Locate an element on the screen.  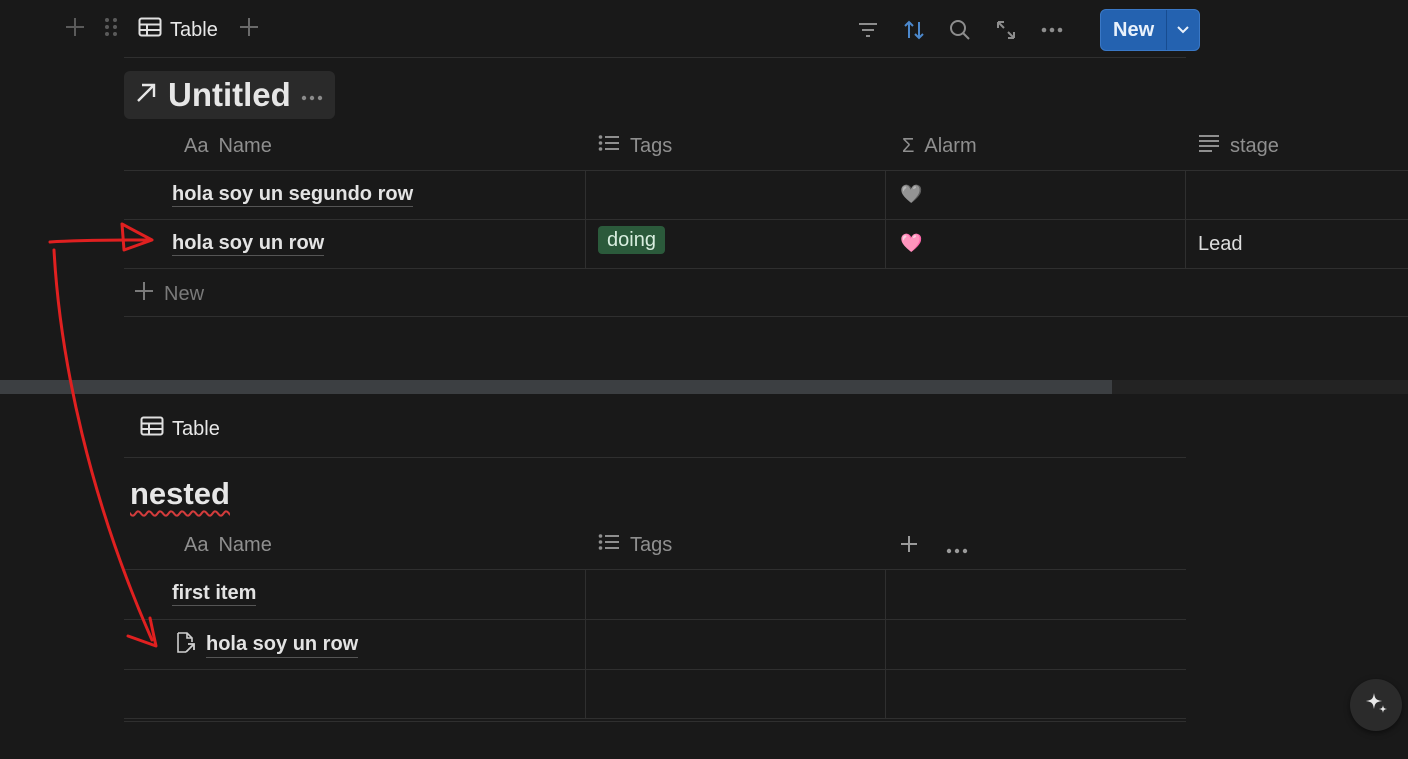
annotation-arrow is located at coordinates (103, 435).